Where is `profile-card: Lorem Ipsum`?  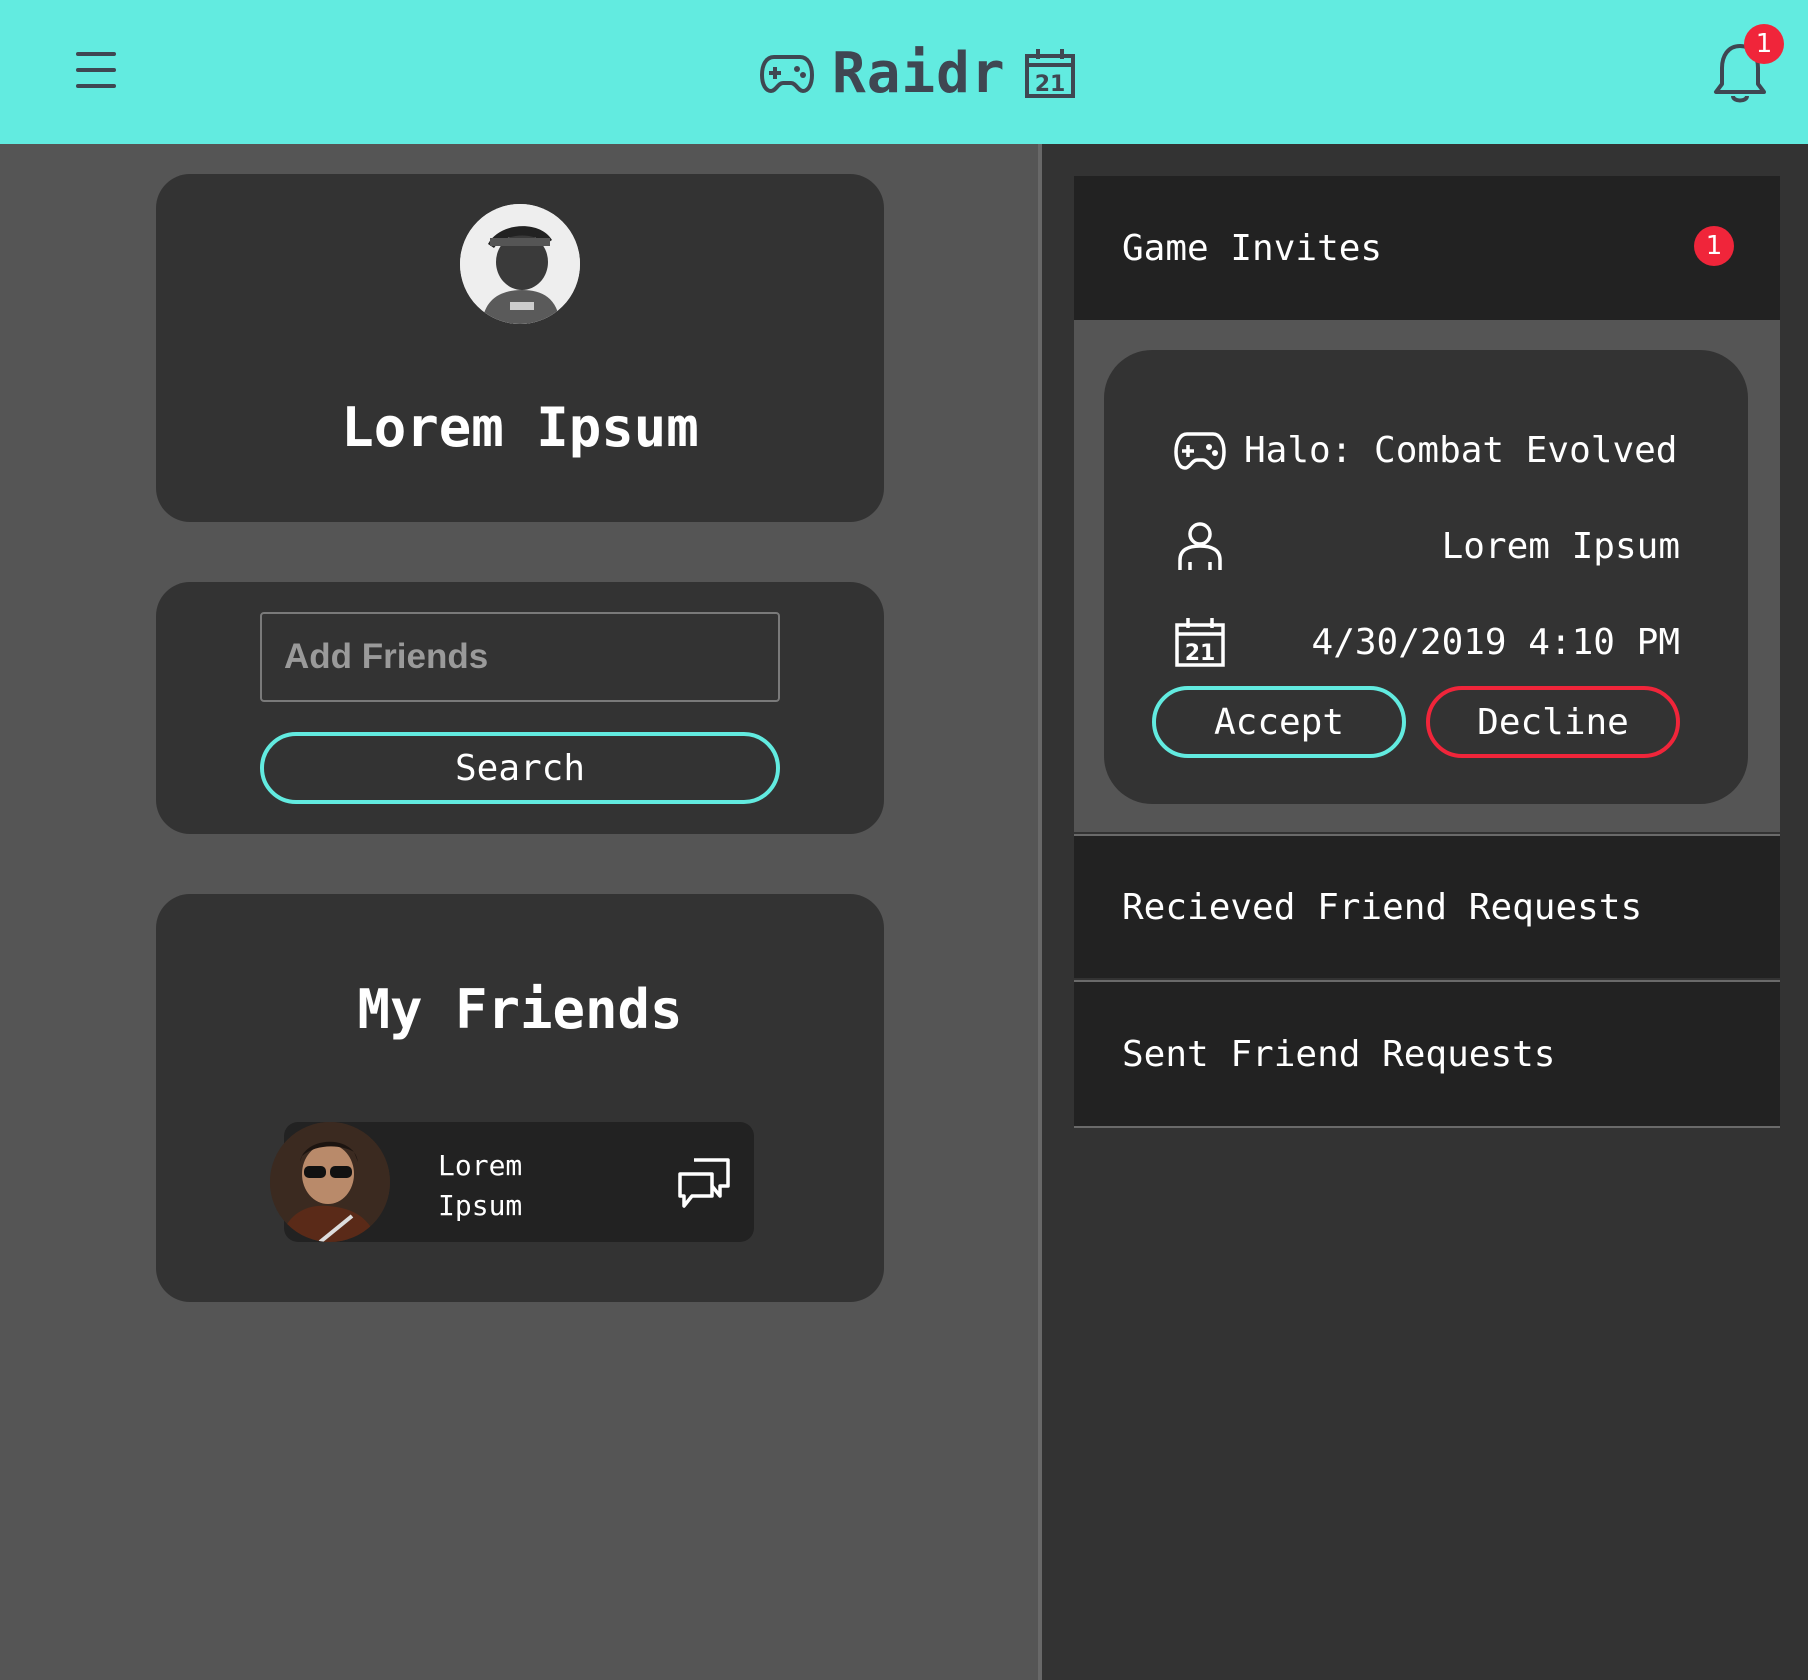 profile-card: Lorem Ipsum is located at coordinates (520, 348).